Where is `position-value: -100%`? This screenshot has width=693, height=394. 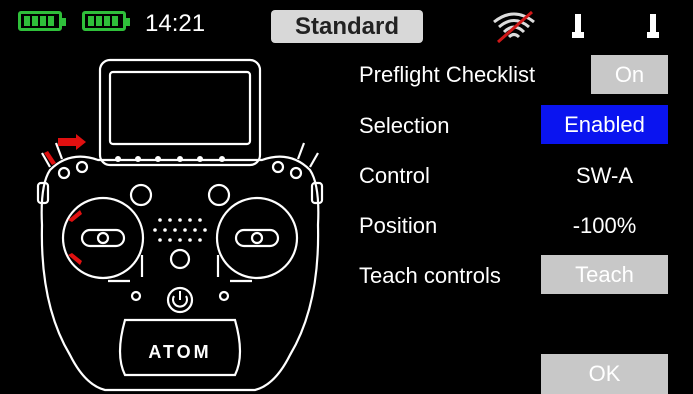 position-value: -100% is located at coordinates (604, 225).